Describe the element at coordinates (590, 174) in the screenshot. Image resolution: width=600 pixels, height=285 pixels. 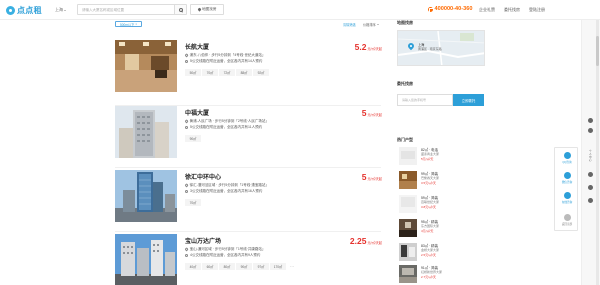
I see `message-icon` at that location.